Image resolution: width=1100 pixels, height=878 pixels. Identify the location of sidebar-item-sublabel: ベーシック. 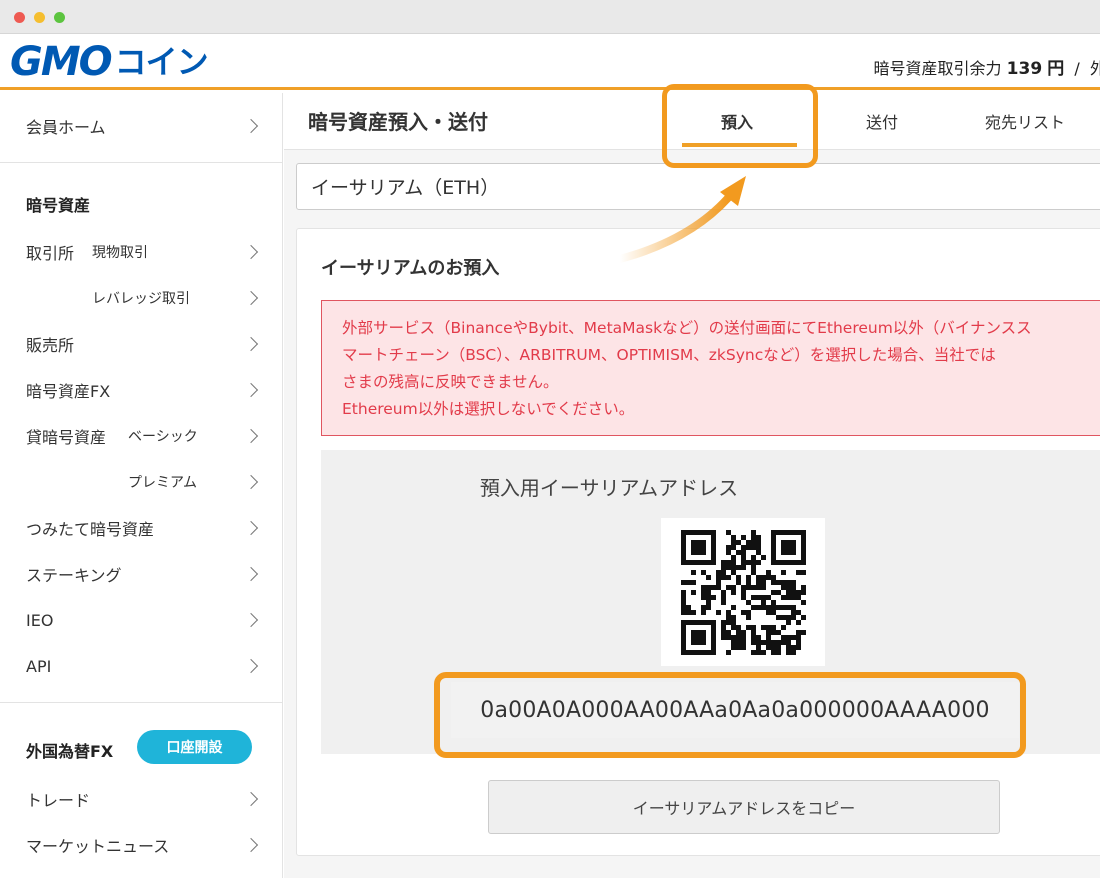
(163, 437).